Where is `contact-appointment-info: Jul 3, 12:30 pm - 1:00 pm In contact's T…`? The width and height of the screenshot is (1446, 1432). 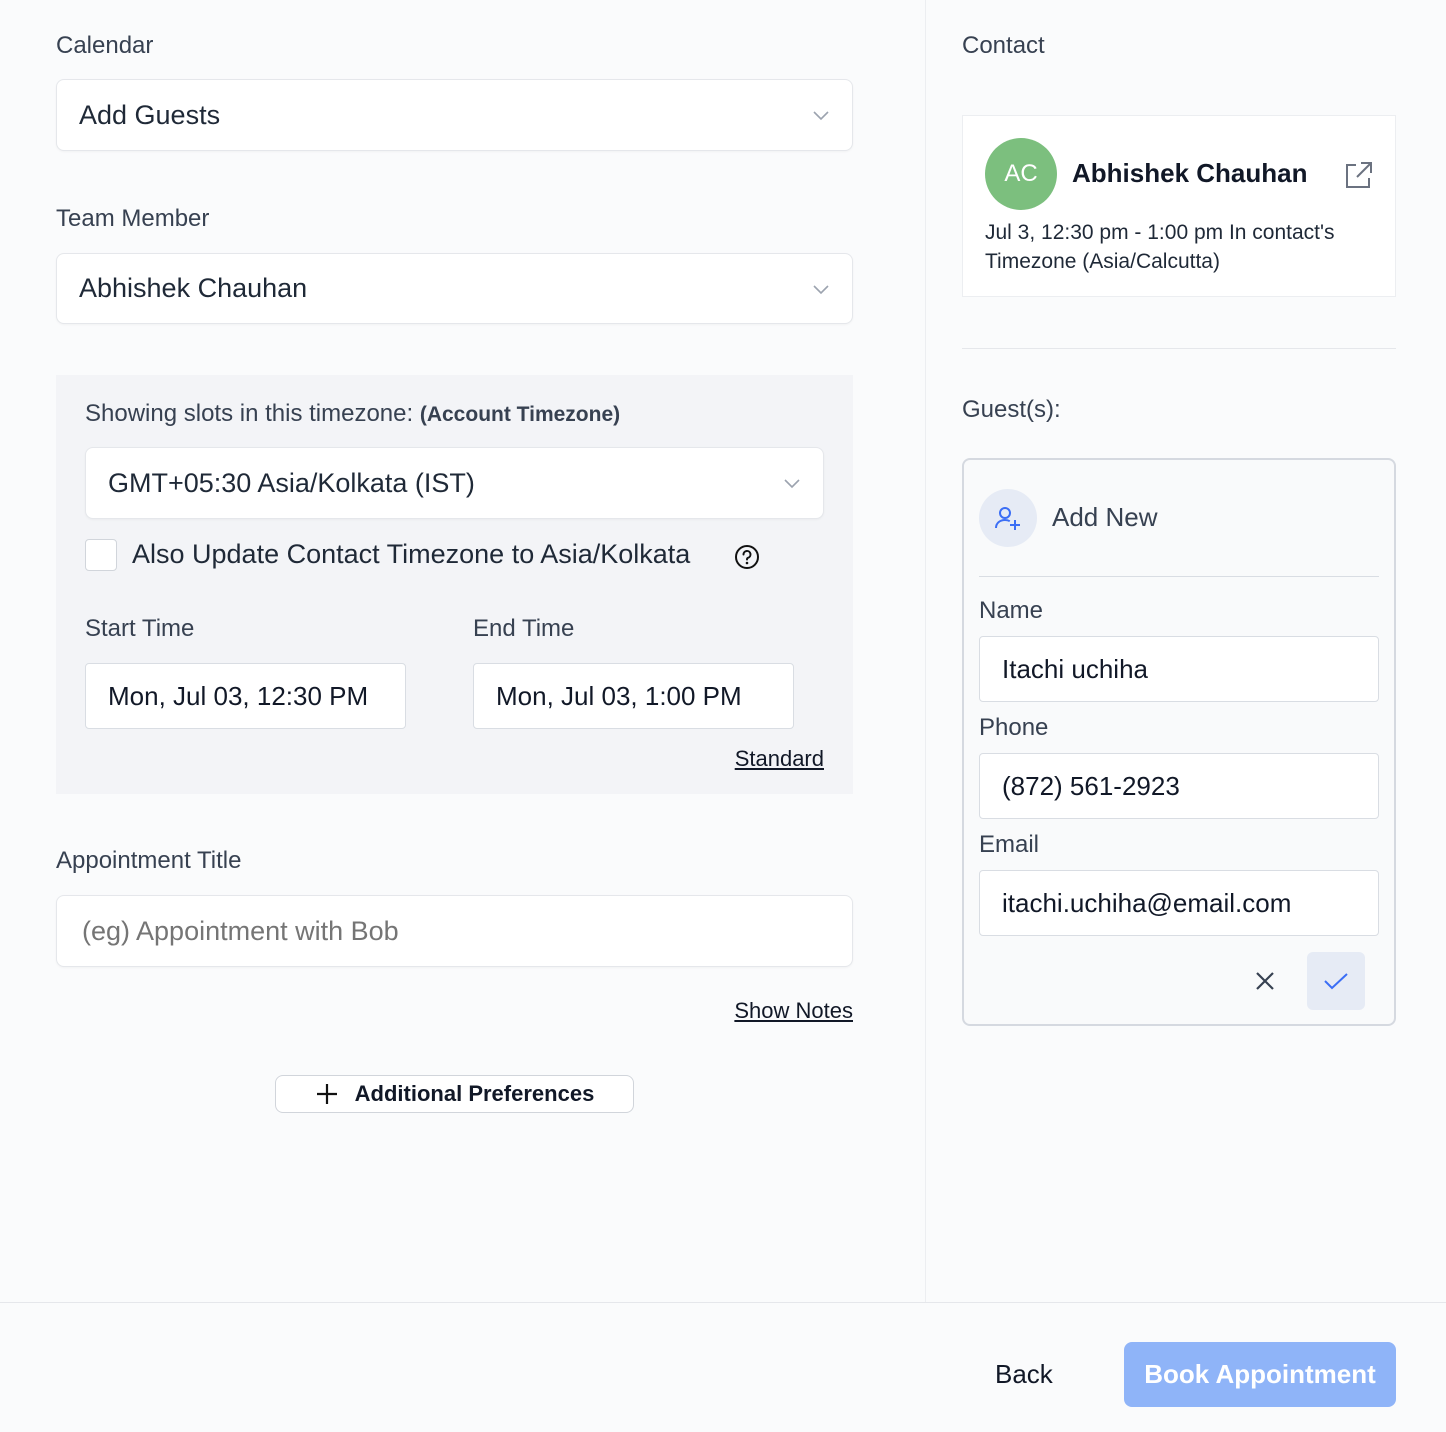 contact-appointment-info: Jul 3, 12:30 pm - 1:00 pm In contact's T… is located at coordinates (1160, 247).